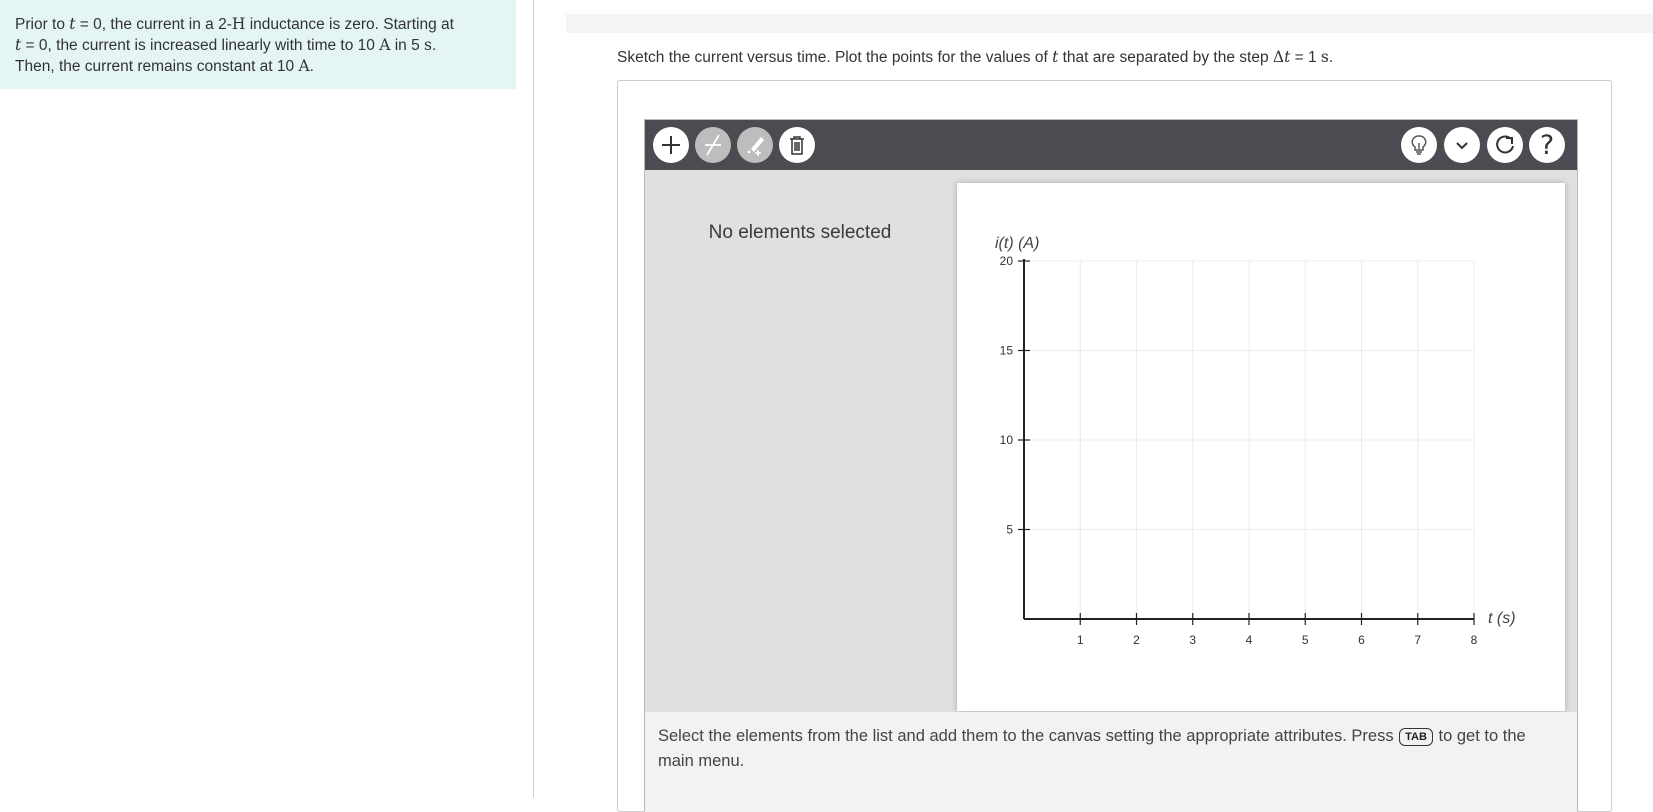 This screenshot has width=1653, height=812. I want to click on math-delta: Δ, so click(1278, 57).